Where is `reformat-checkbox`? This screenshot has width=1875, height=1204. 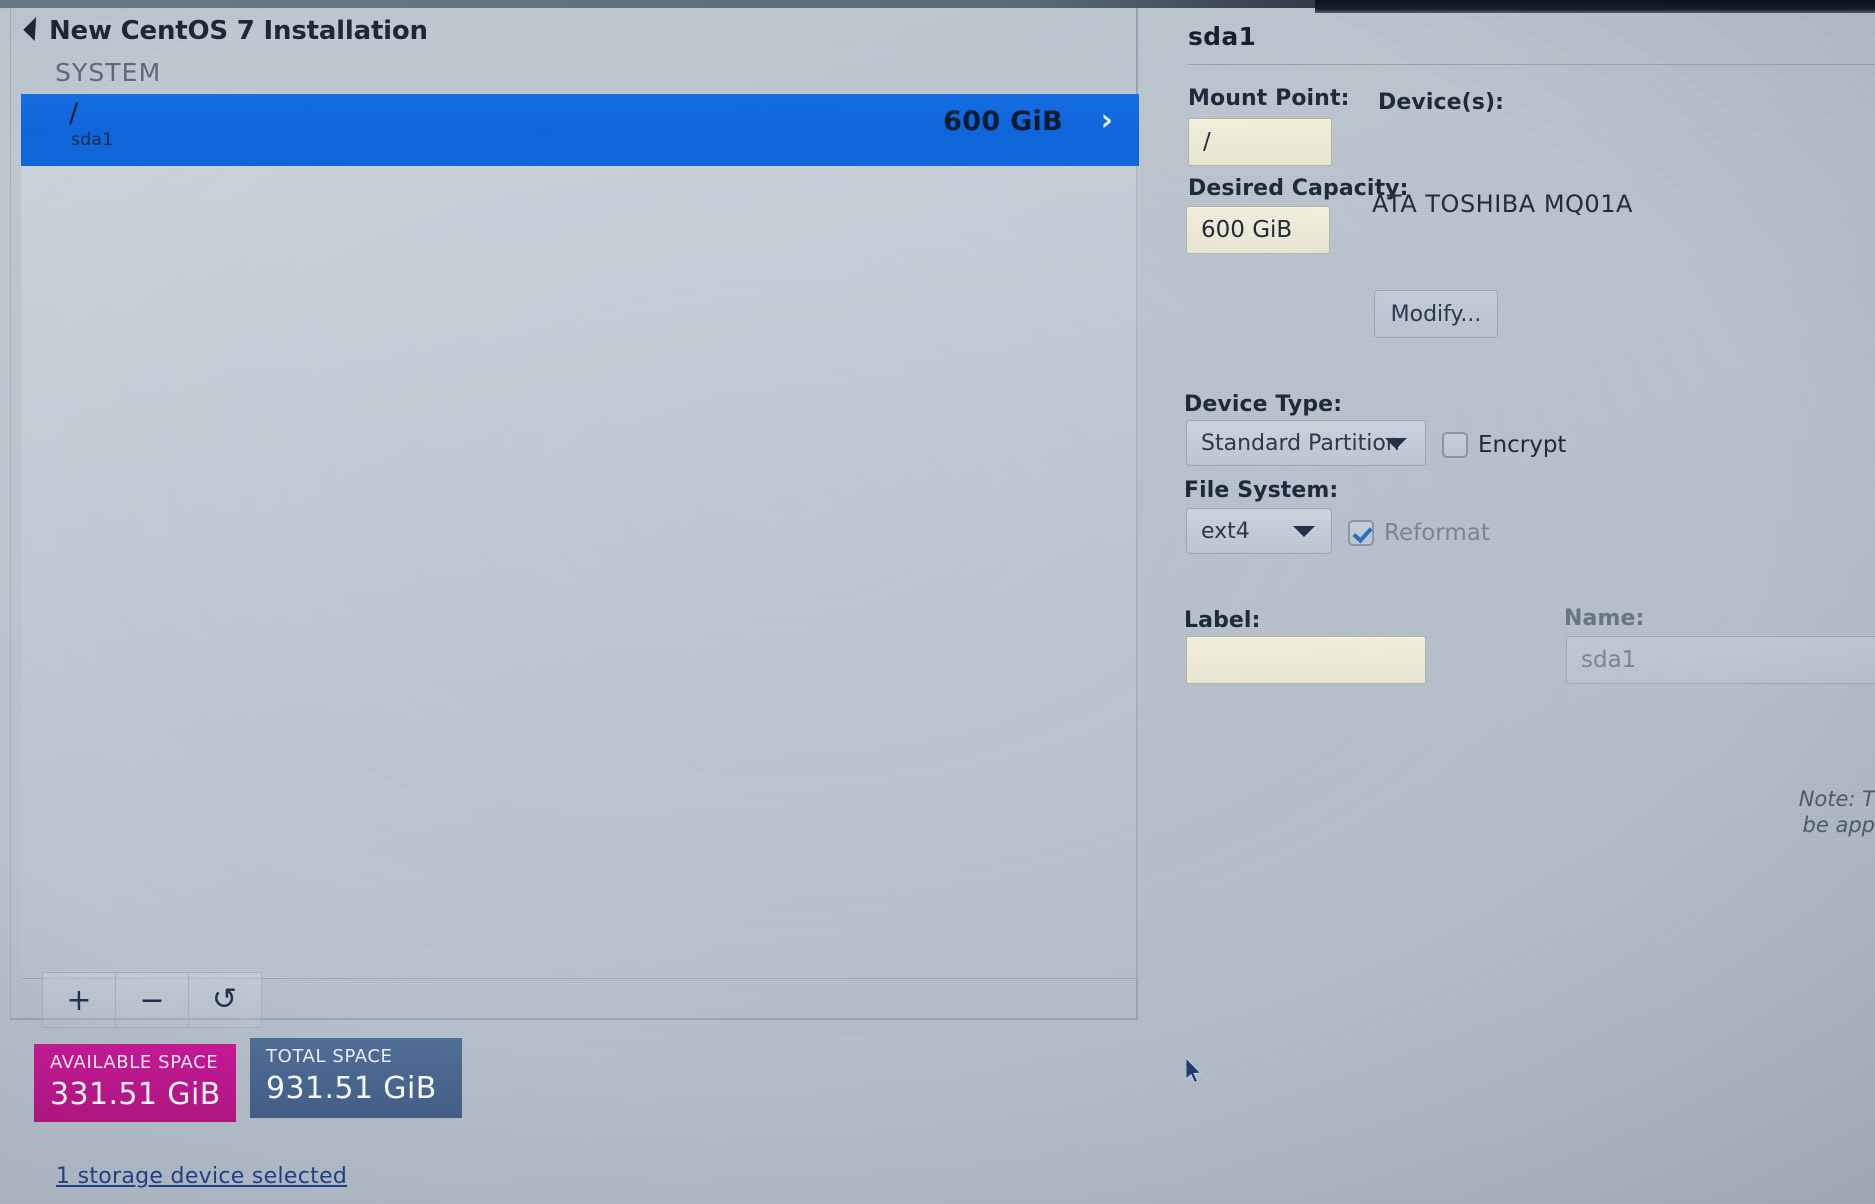
reformat-checkbox is located at coordinates (1361, 533).